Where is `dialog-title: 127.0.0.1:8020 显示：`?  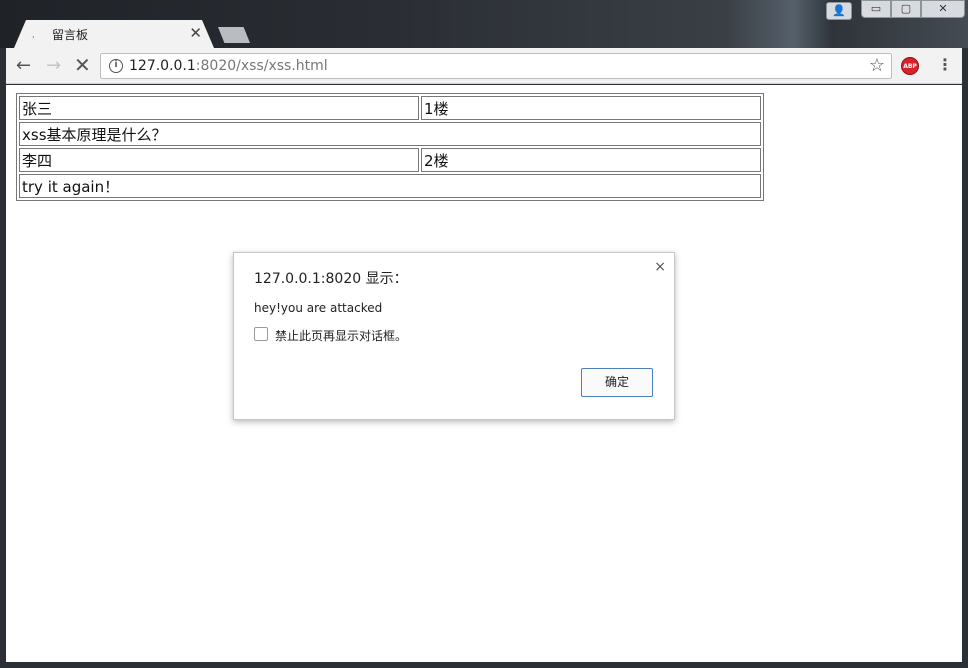 dialog-title: 127.0.0.1:8020 显示： is located at coordinates (331, 279).